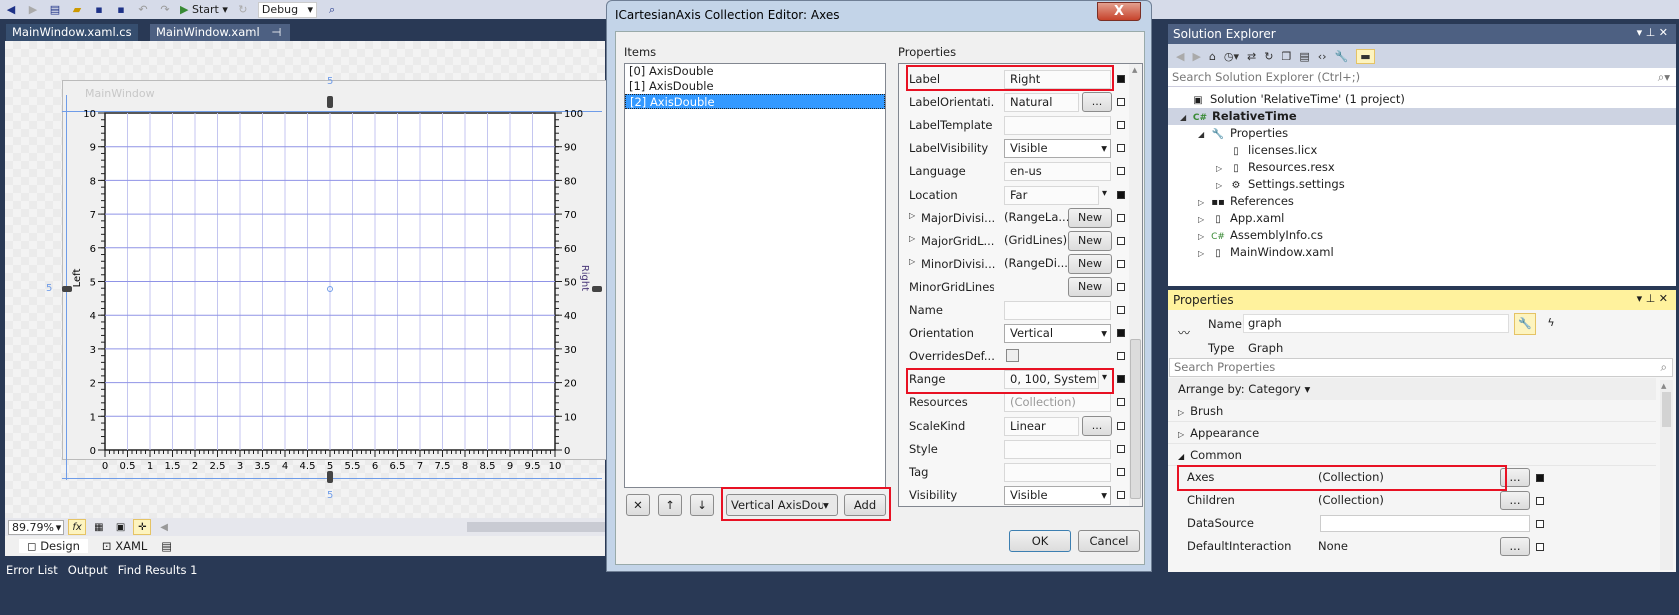  What do you see at coordinates (287, 9) in the screenshot?
I see `configuration-select: Debug` at bounding box center [287, 9].